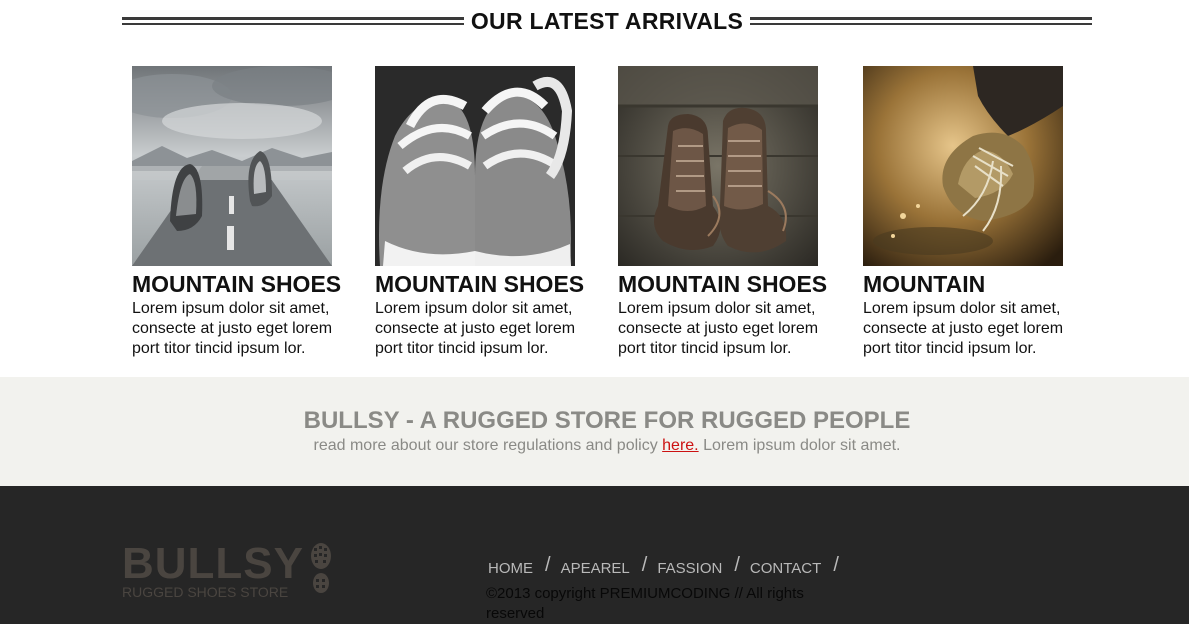 The width and height of the screenshot is (1189, 624). What do you see at coordinates (321, 568) in the screenshot?
I see `boot-print-icon` at bounding box center [321, 568].